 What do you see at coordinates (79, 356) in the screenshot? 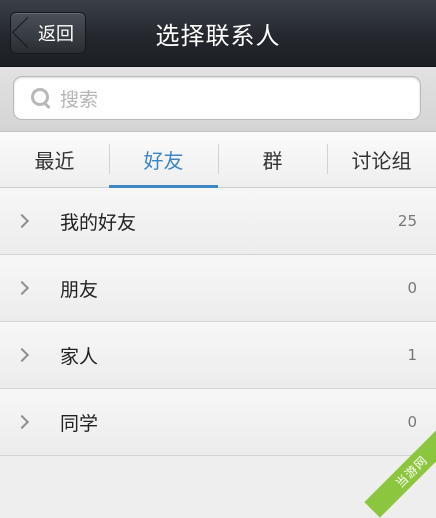
I see `group-name: 家人` at bounding box center [79, 356].